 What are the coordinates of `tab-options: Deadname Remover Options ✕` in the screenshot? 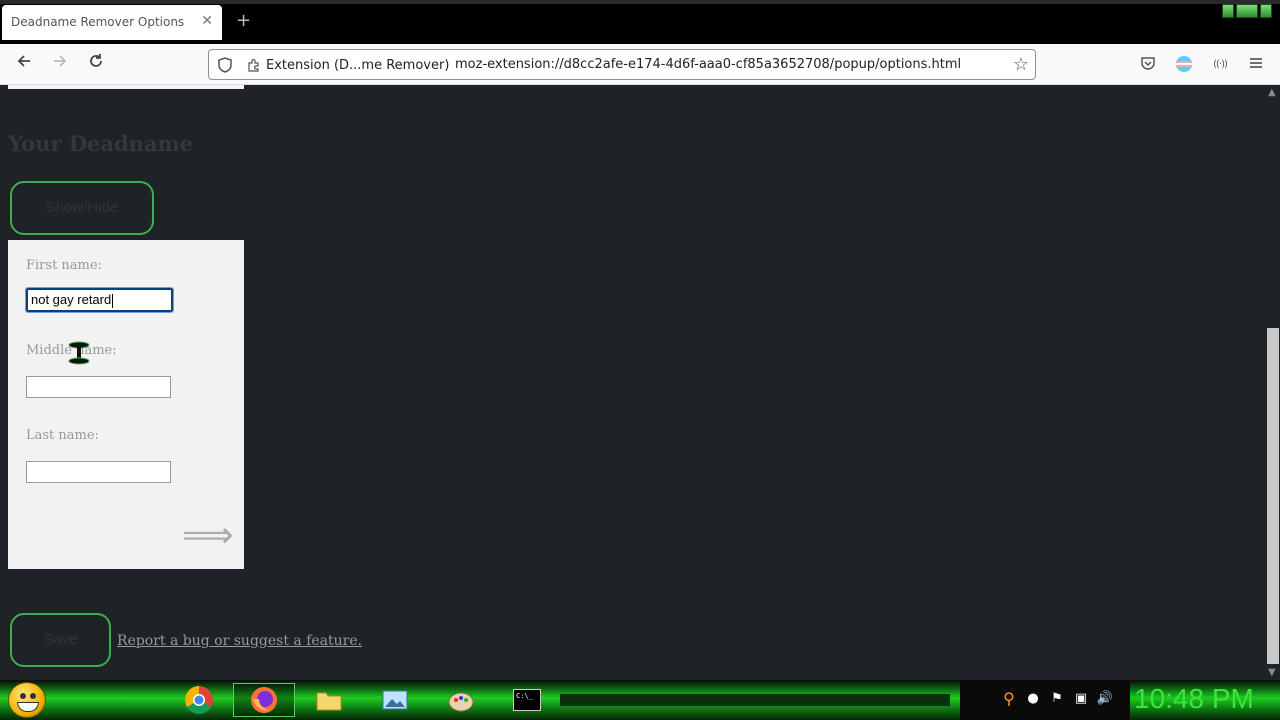 It's located at (112, 22).